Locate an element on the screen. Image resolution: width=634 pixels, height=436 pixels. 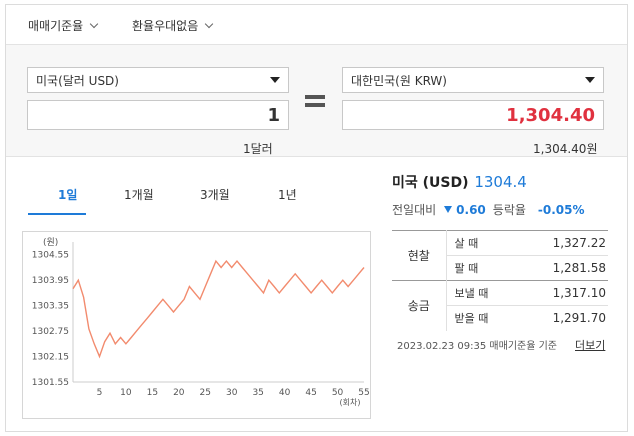
table-row: 현찰 살 때 1,327.22 is located at coordinates (500, 255).